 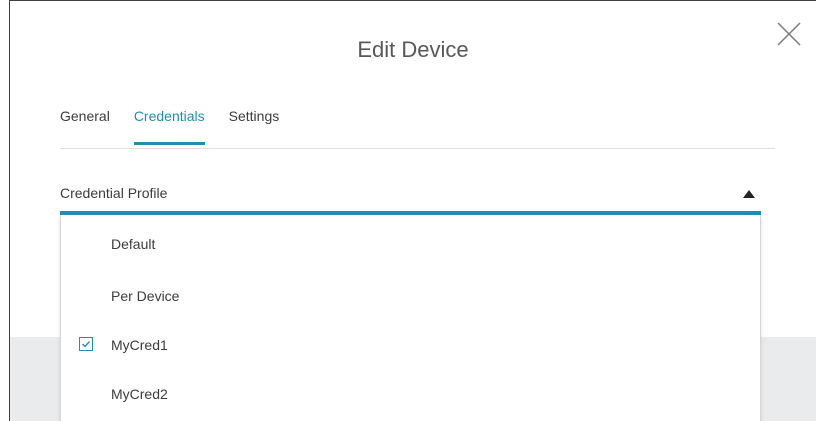 I want to click on option-default: Default, so click(x=410, y=244).